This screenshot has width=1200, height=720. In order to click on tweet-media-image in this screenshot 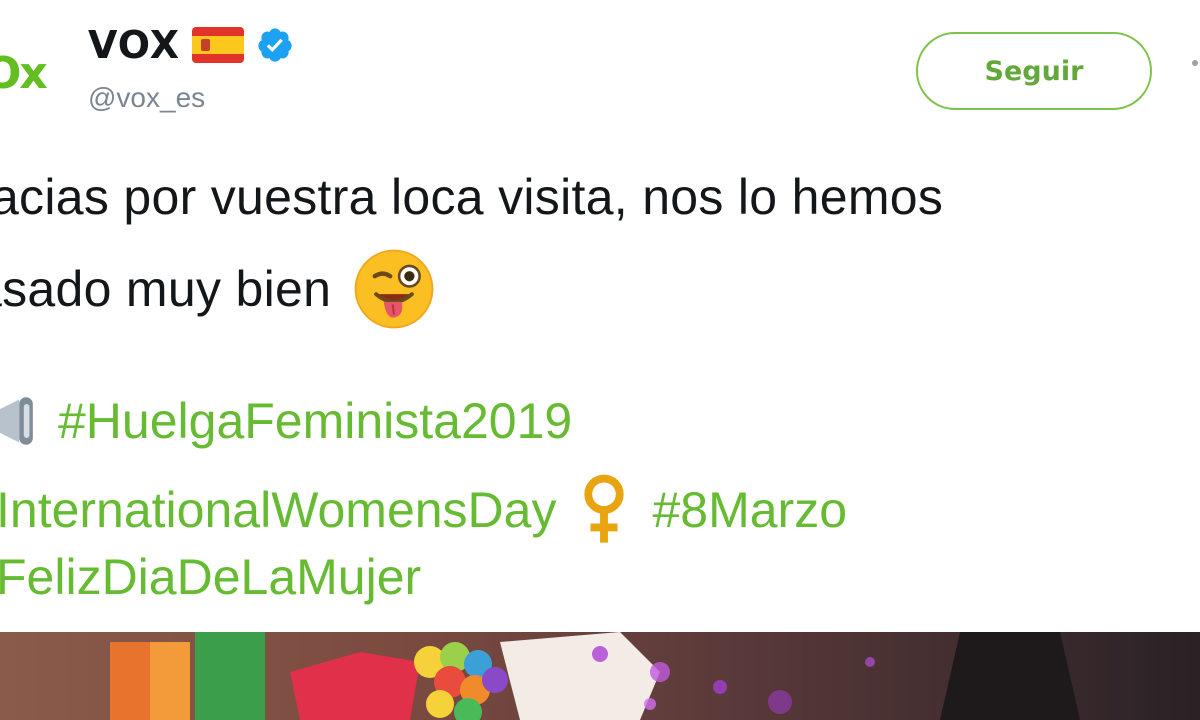, I will do `click(600, 676)`.